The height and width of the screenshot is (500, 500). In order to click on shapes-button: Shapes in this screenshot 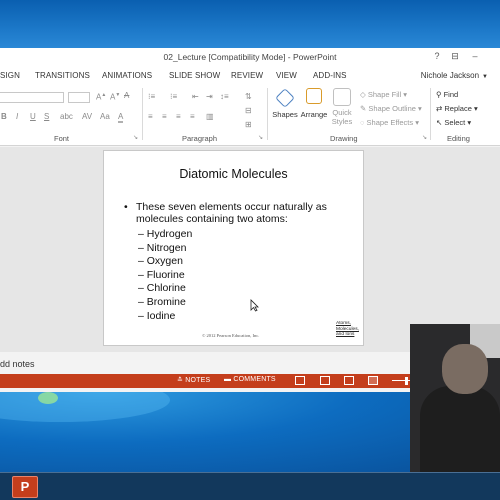, I will do `click(285, 103)`.